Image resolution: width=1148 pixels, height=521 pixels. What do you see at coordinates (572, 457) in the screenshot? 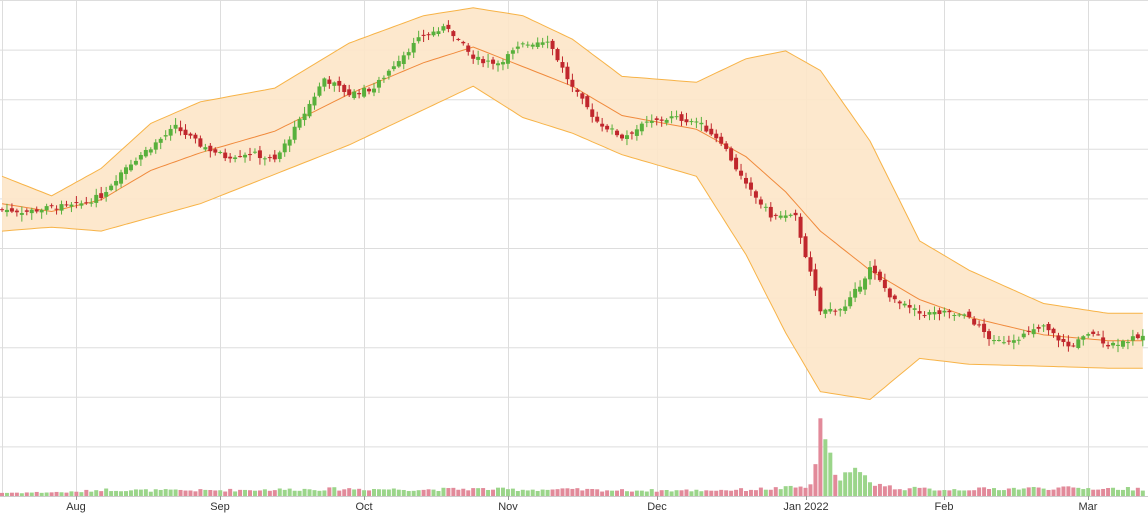
I see `volume-bars` at bounding box center [572, 457].